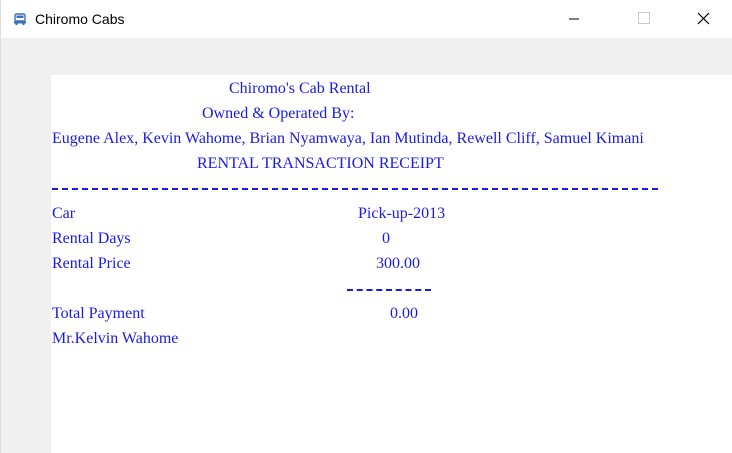 This screenshot has height=453, width=732. Describe the element at coordinates (386, 238) in the screenshot. I see `rental-days-value: 0` at that location.